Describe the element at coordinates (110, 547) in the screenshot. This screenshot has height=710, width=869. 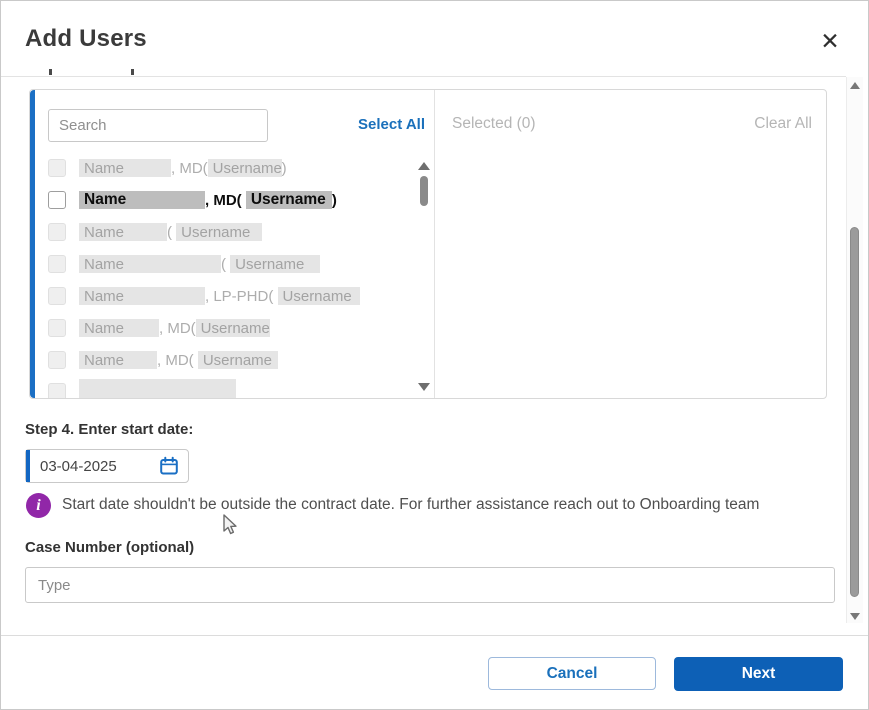
I see `case-number-label: Case Number (optional)` at that location.